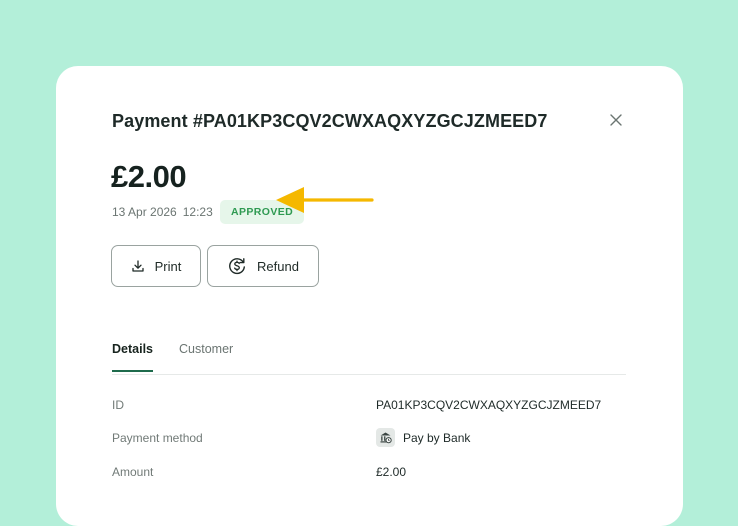 Image resolution: width=738 pixels, height=526 pixels. What do you see at coordinates (157, 438) in the screenshot?
I see `payment-method-label: Payment method` at bounding box center [157, 438].